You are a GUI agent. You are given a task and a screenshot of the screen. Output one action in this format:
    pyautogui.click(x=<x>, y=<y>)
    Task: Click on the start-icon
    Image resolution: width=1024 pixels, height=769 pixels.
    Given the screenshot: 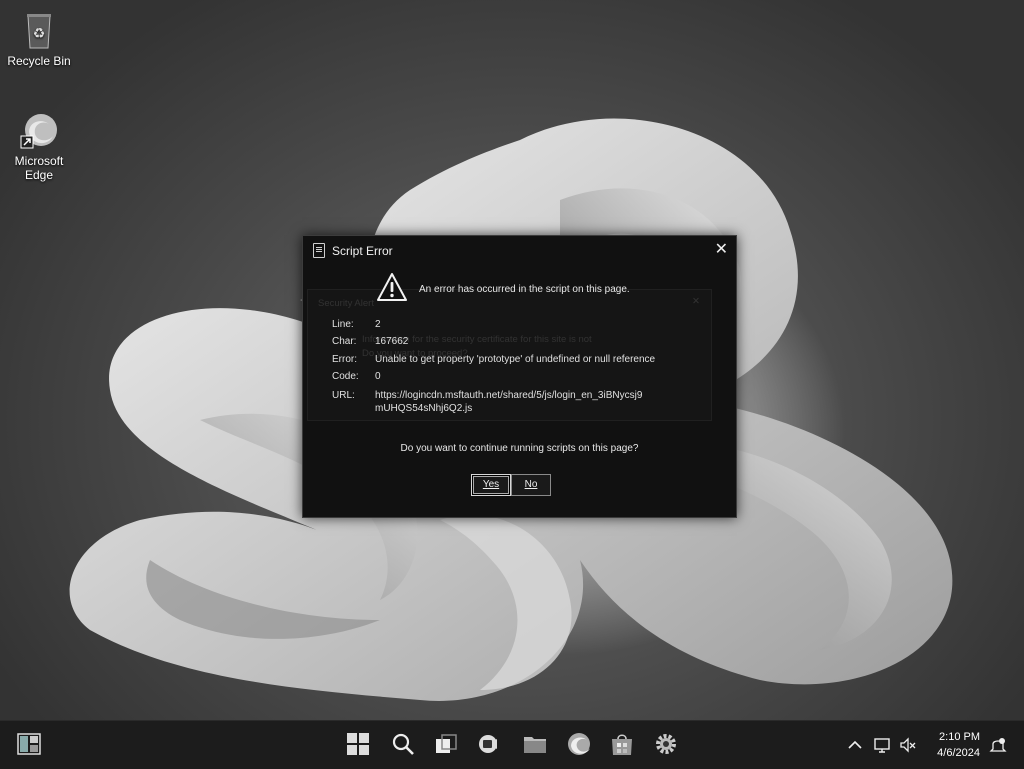 What is the action you would take?
    pyautogui.click(x=359, y=745)
    